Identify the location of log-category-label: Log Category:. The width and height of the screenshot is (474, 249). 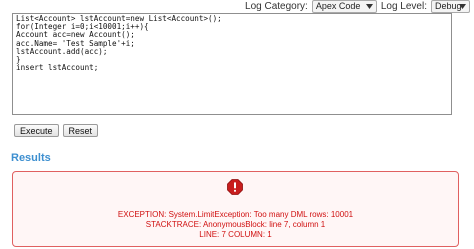
(276, 6).